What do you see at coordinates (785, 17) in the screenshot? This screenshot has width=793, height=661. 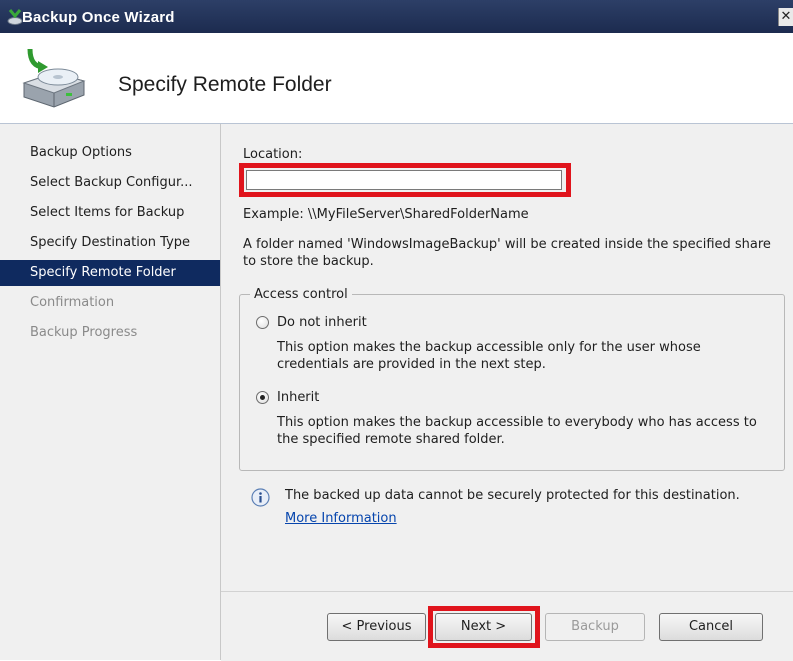 I see `close-icon: ✕` at bounding box center [785, 17].